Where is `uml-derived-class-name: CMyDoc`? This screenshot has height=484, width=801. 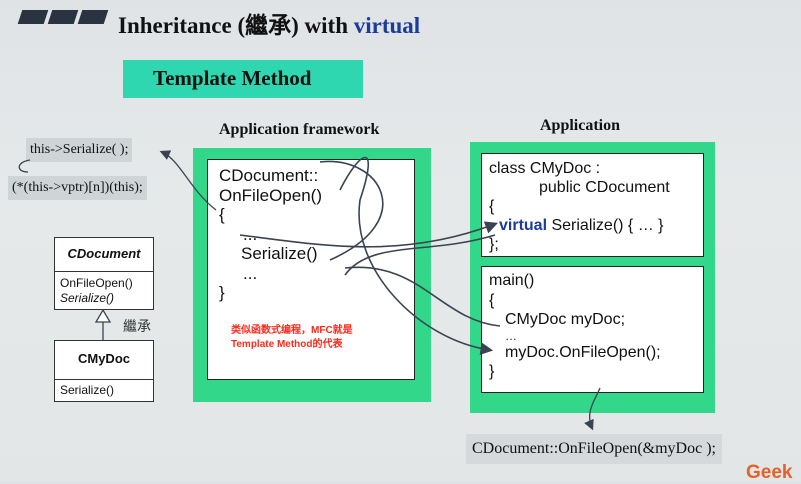 uml-derived-class-name: CMyDoc is located at coordinates (103, 358).